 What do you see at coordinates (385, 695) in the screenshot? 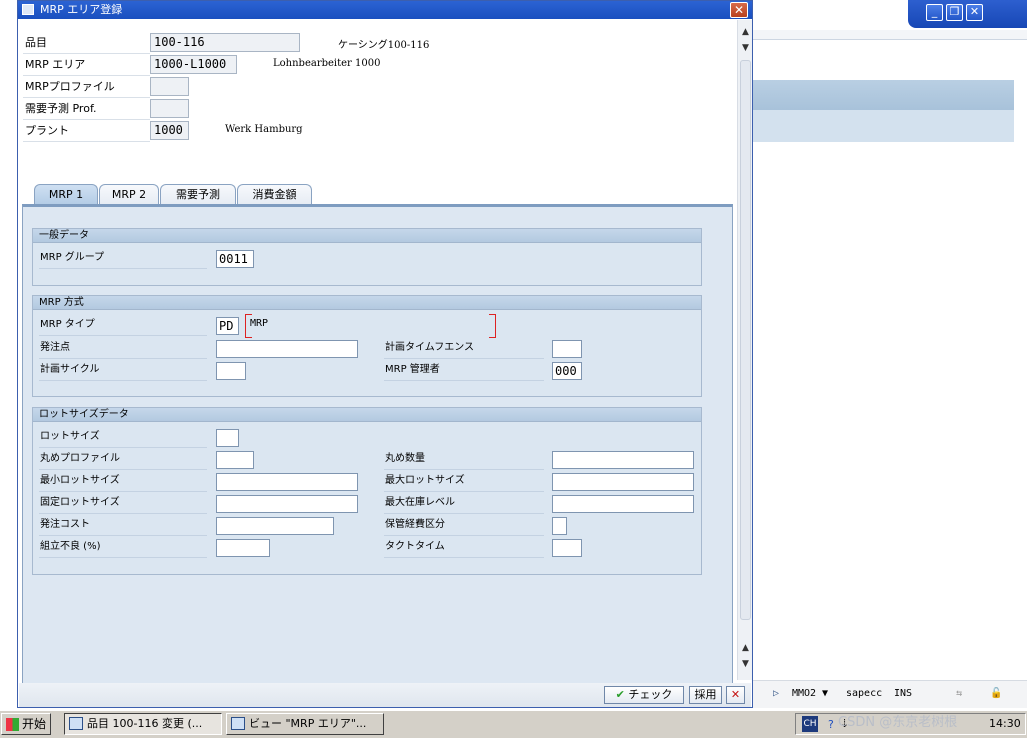
I see `dialog-footer: ✔ チェック 採用 ✕` at bounding box center [385, 695].